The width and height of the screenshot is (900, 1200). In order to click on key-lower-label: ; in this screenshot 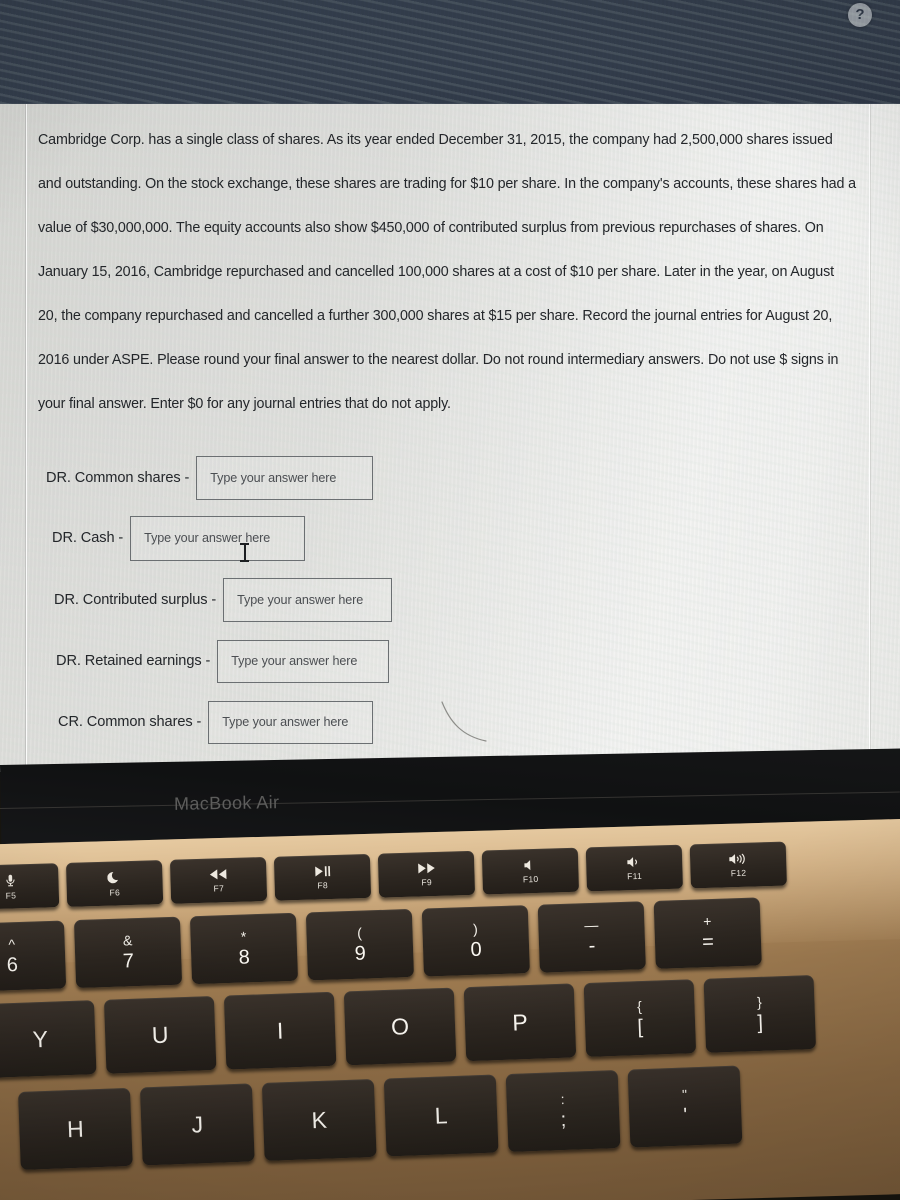, I will do `click(563, 1120)`.